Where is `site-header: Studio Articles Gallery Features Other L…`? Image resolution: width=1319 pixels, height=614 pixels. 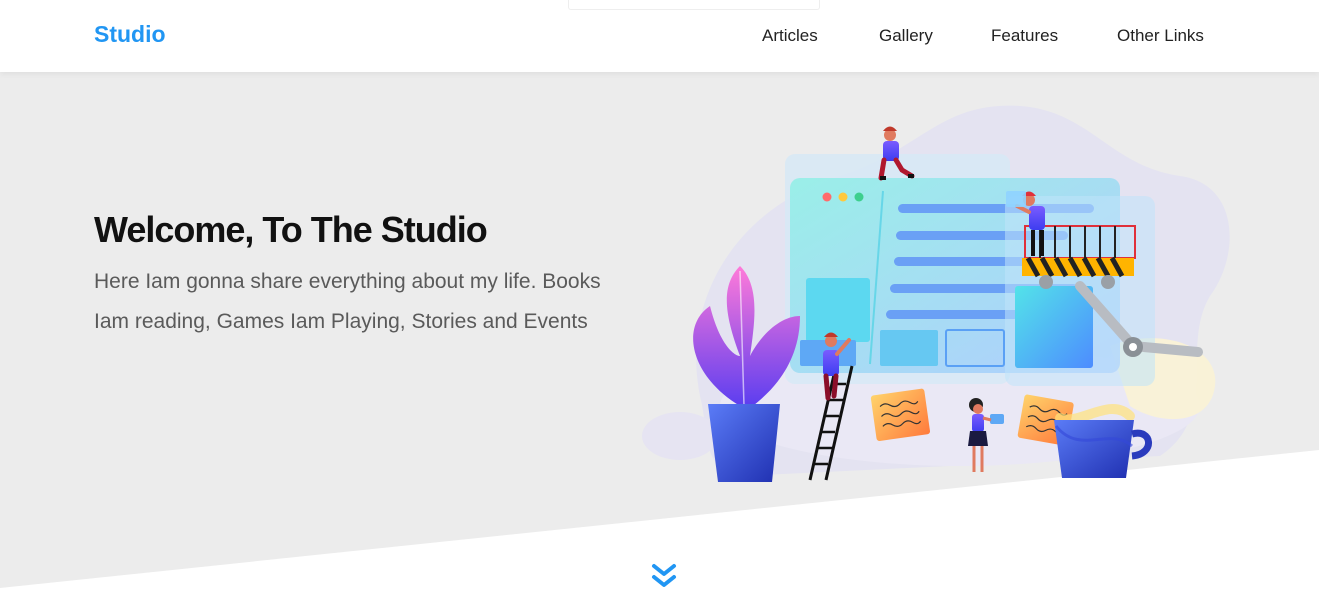 site-header: Studio Articles Gallery Features Other L… is located at coordinates (659, 36).